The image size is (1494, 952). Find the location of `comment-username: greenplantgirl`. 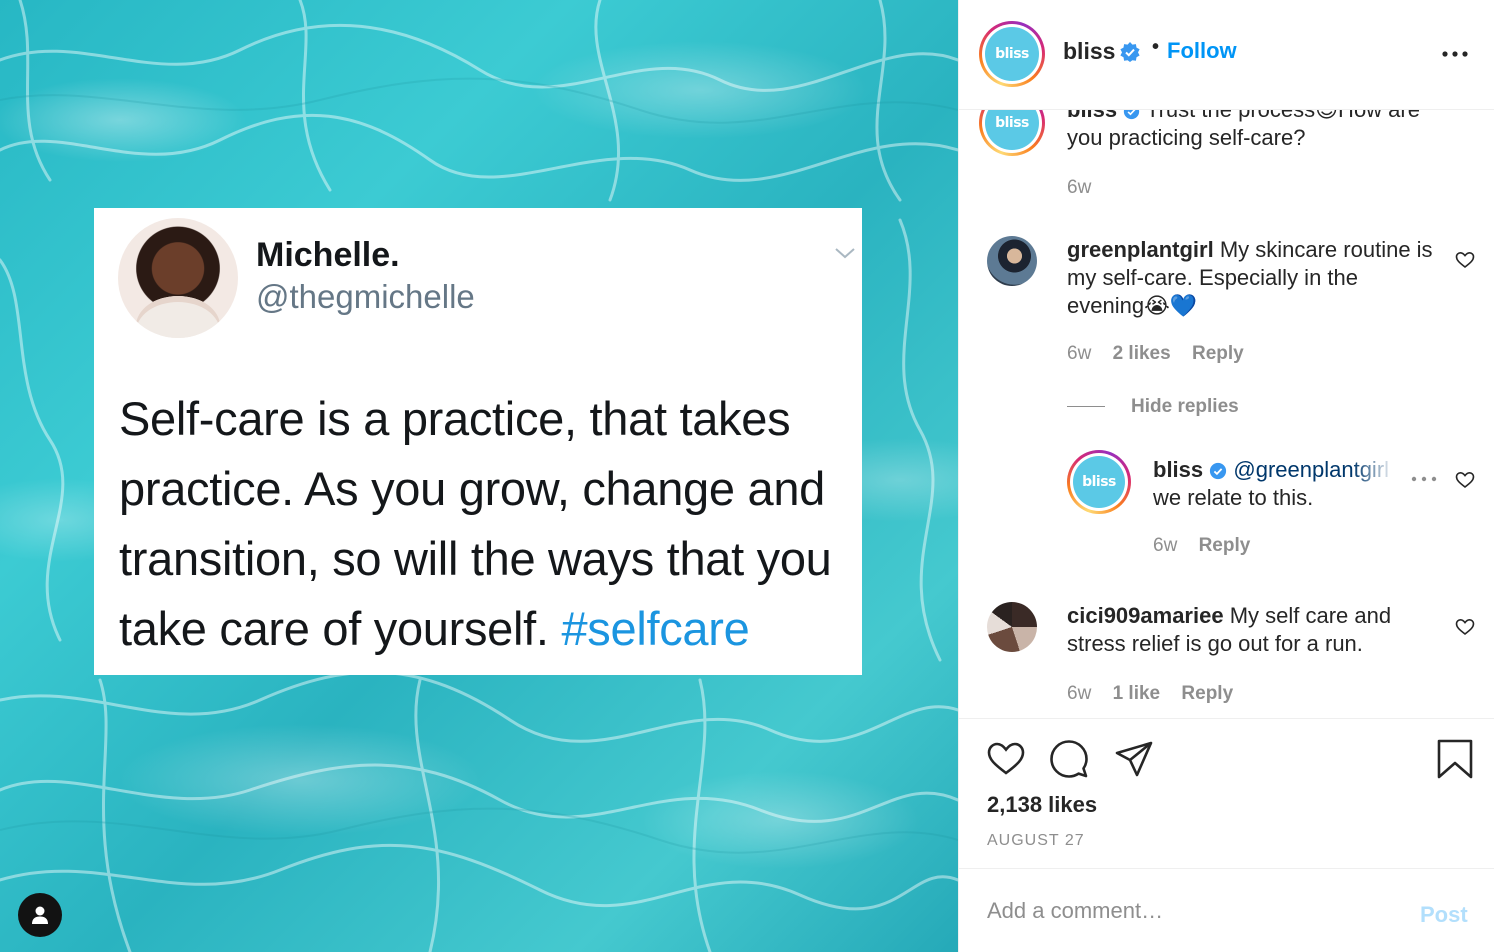

comment-username: greenplantgirl is located at coordinates (1140, 249).